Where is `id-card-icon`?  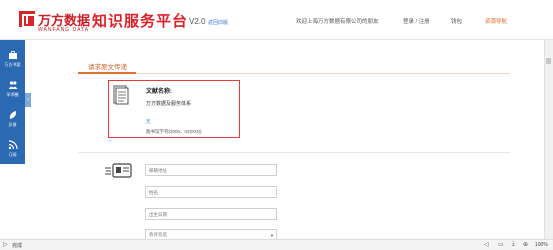
id-card-icon is located at coordinates (119, 171).